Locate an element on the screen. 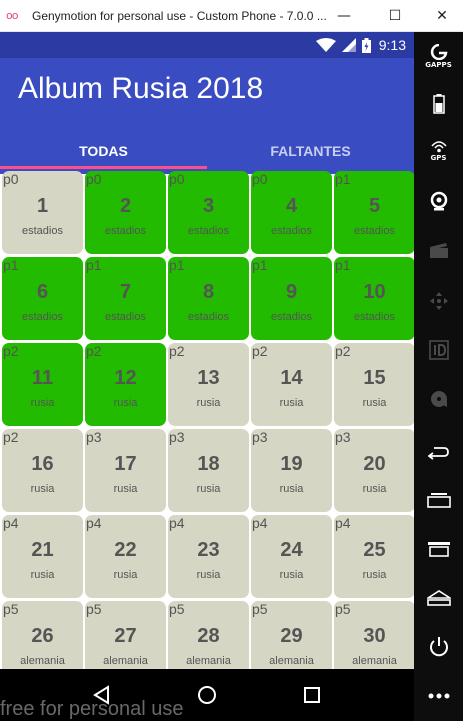  watermark: free for personal use is located at coordinates (92, 709).